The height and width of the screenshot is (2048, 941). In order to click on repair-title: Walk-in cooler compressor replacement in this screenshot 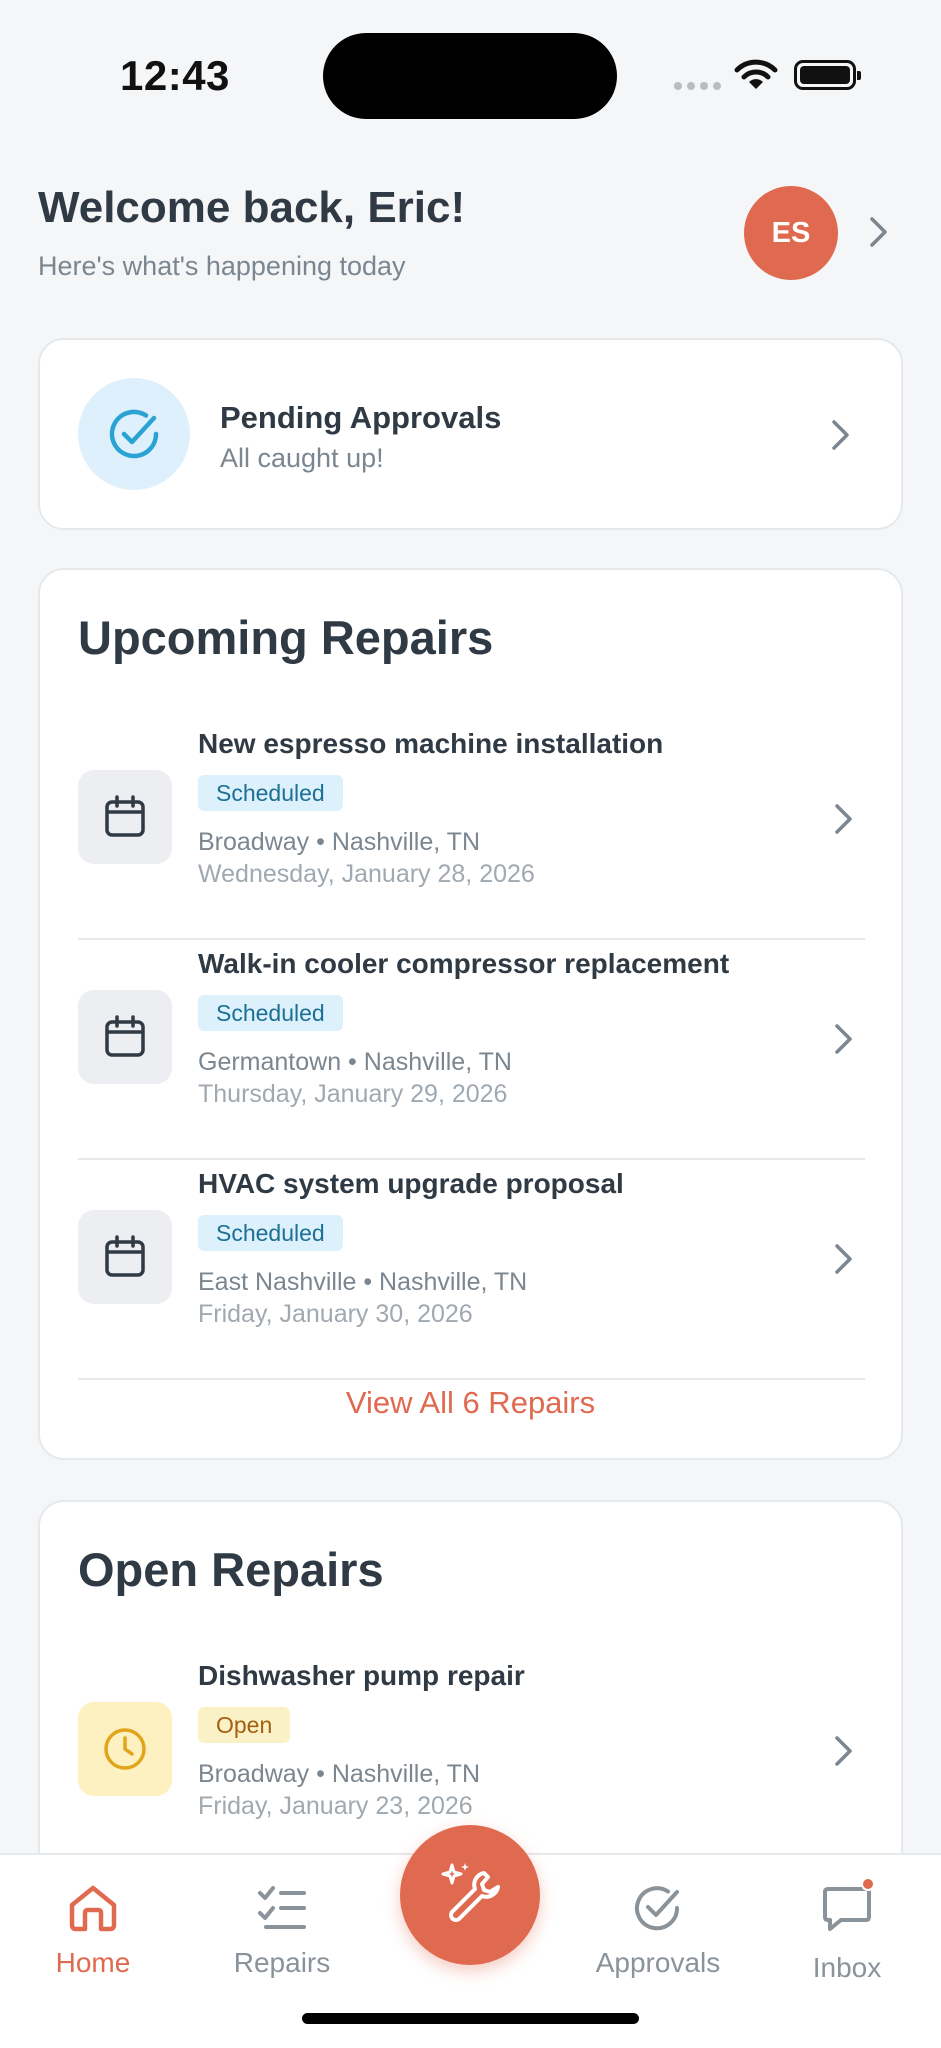, I will do `click(464, 963)`.